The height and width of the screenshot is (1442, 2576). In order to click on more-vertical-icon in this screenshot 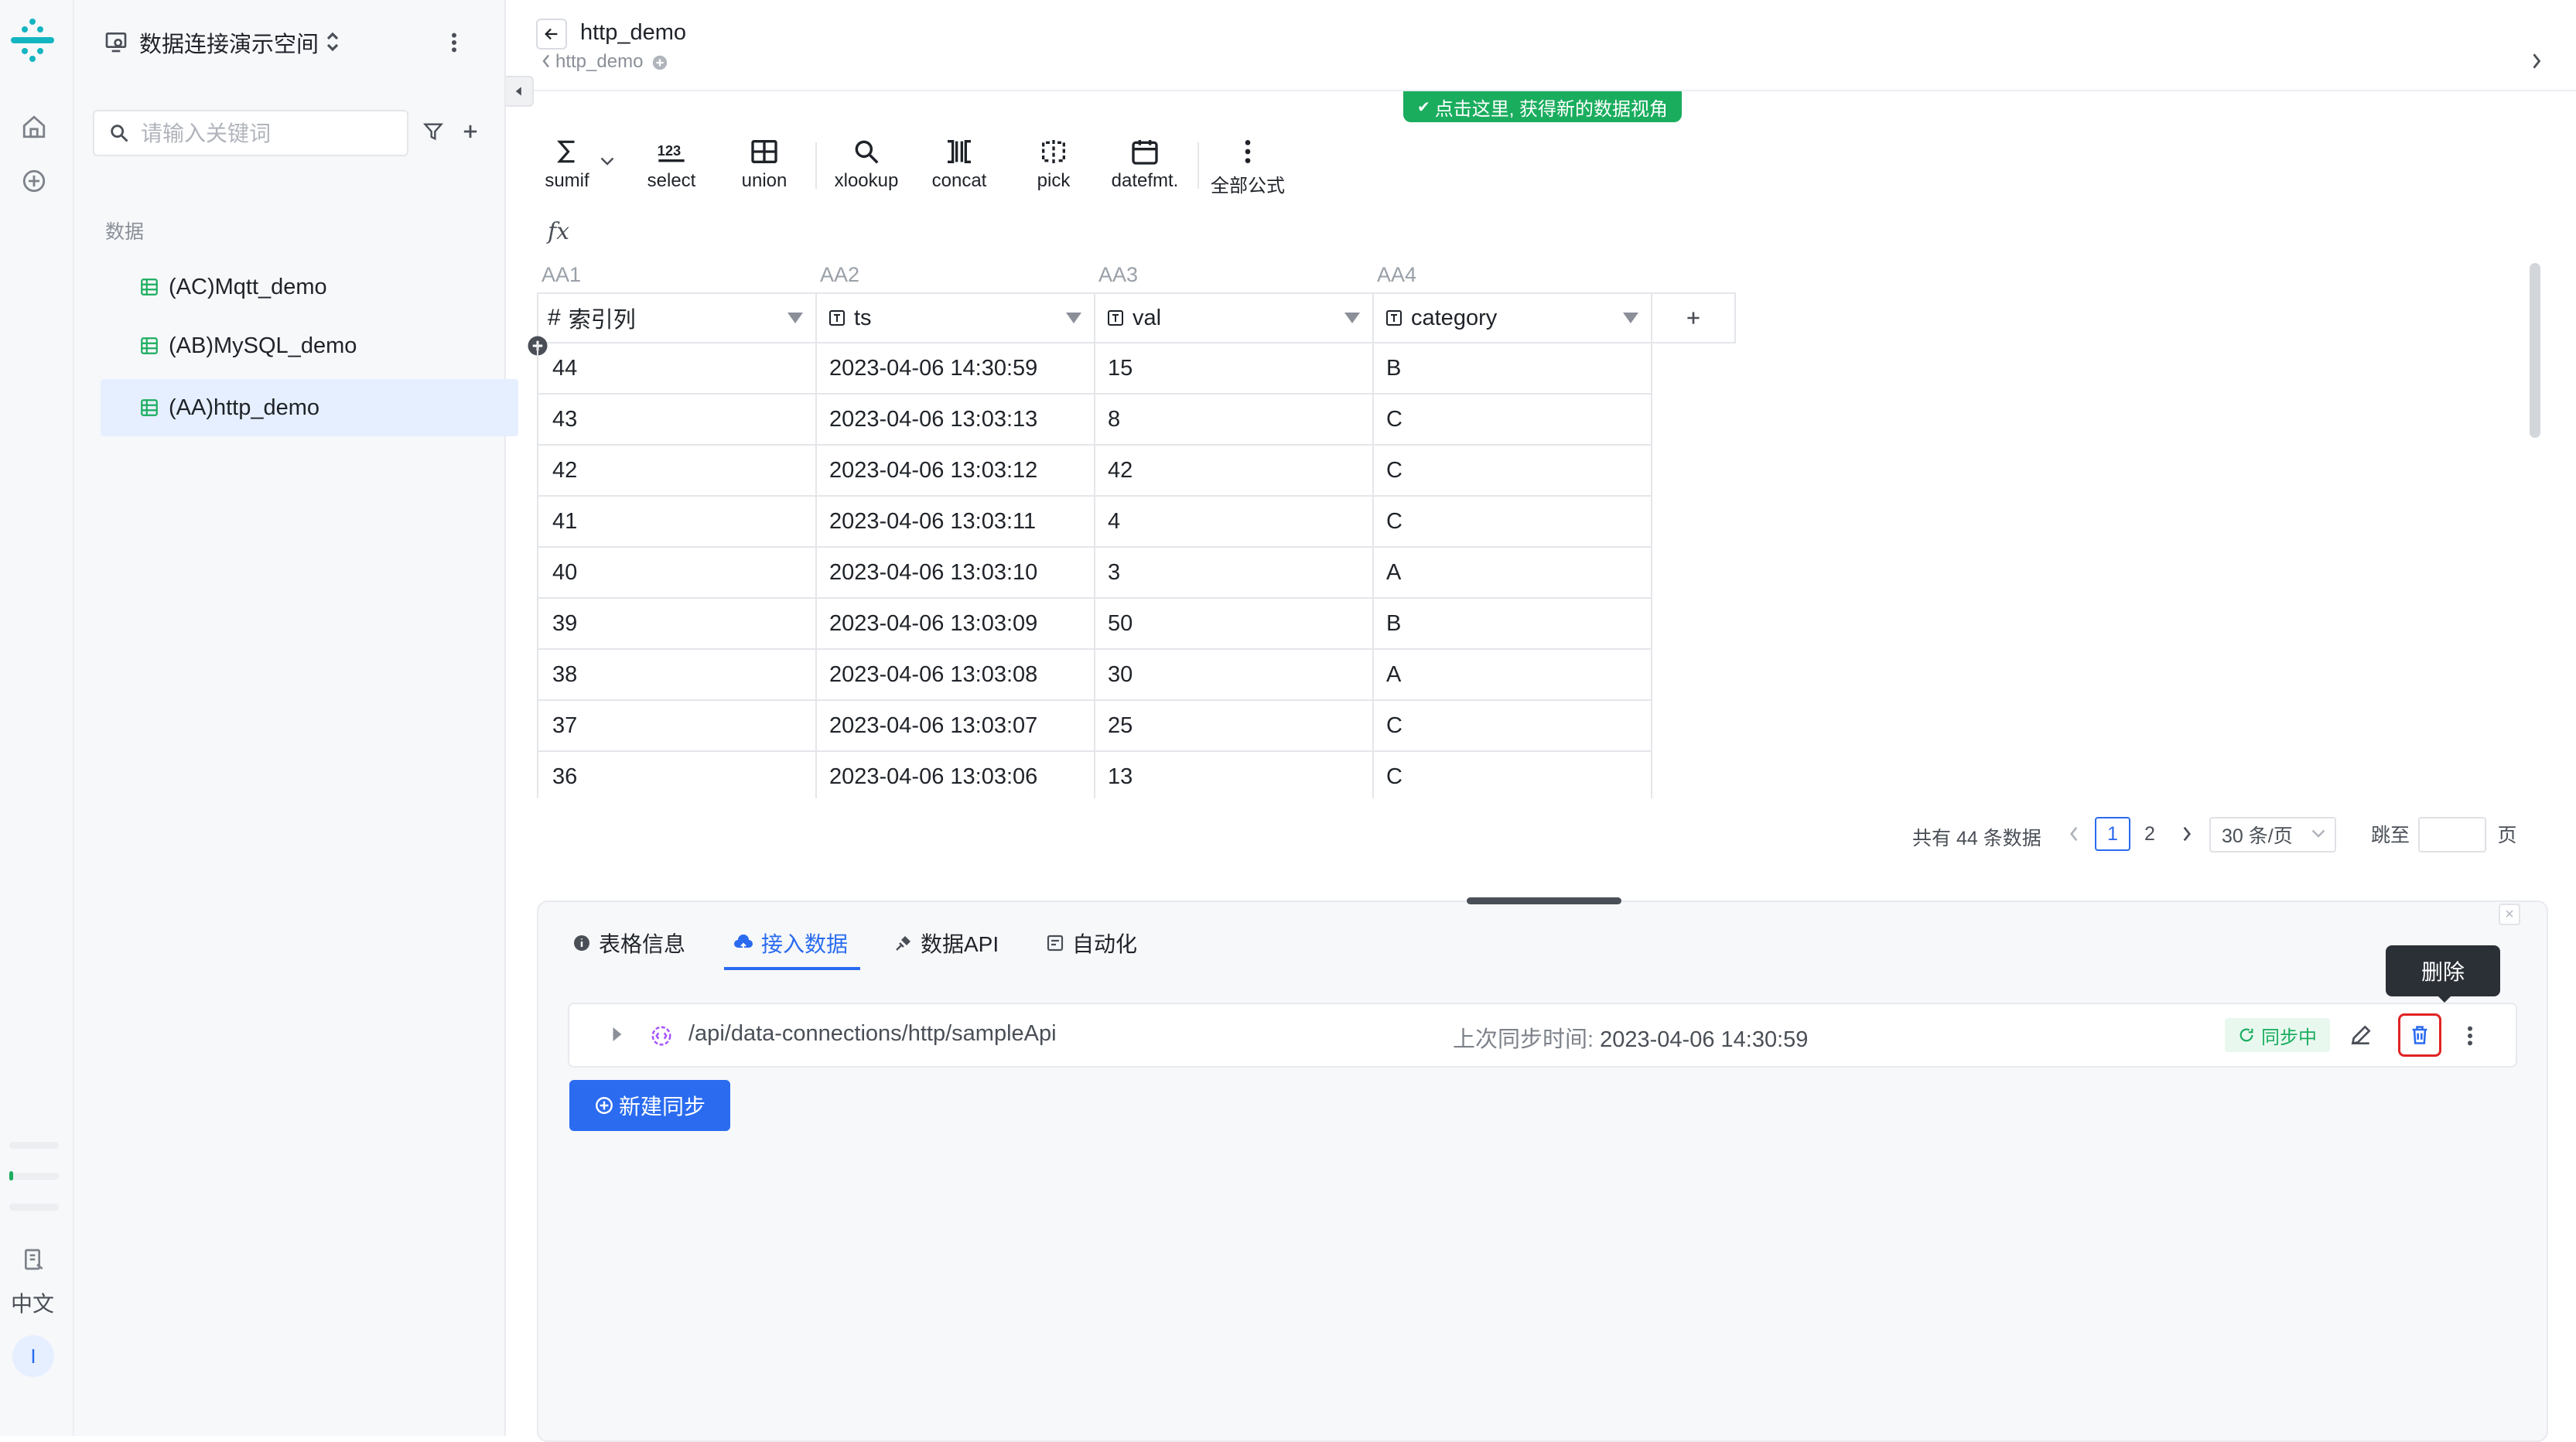, I will do `click(2470, 1035)`.